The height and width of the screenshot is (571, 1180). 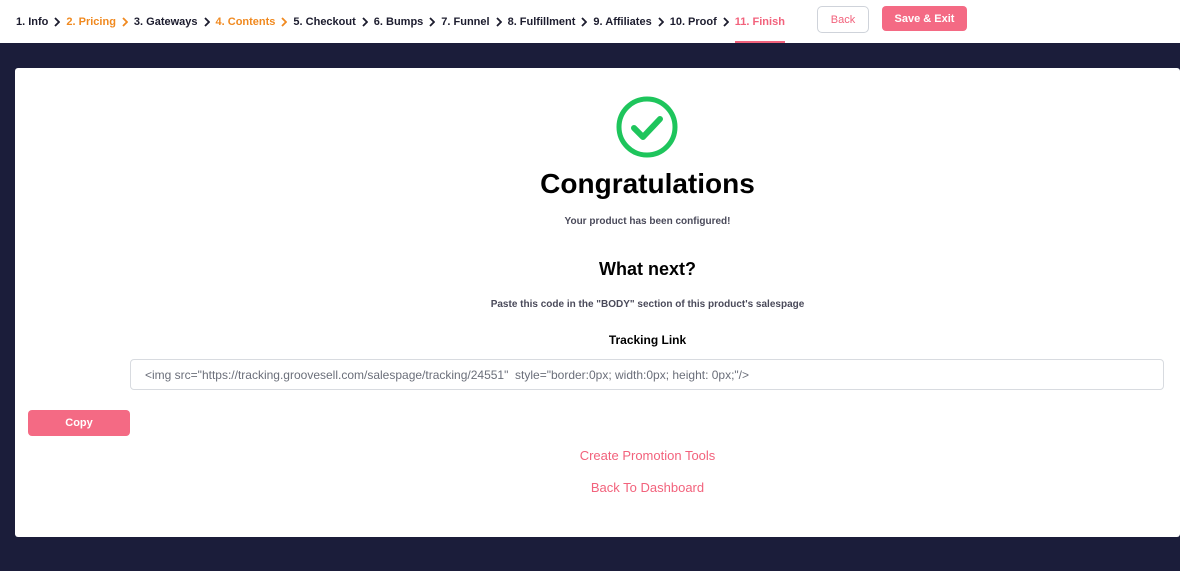 What do you see at coordinates (246, 21) in the screenshot?
I see `step-contents: 4. Contents` at bounding box center [246, 21].